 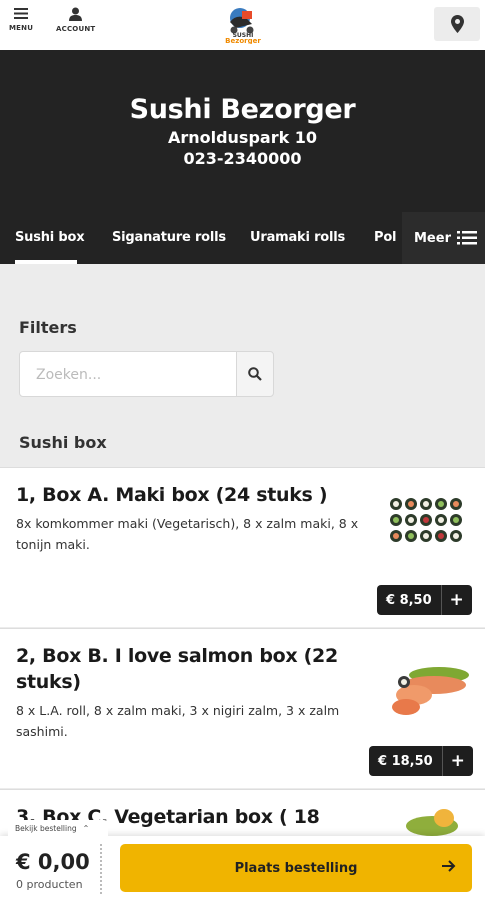 I want to click on filters-heading: Filters, so click(x=48, y=327).